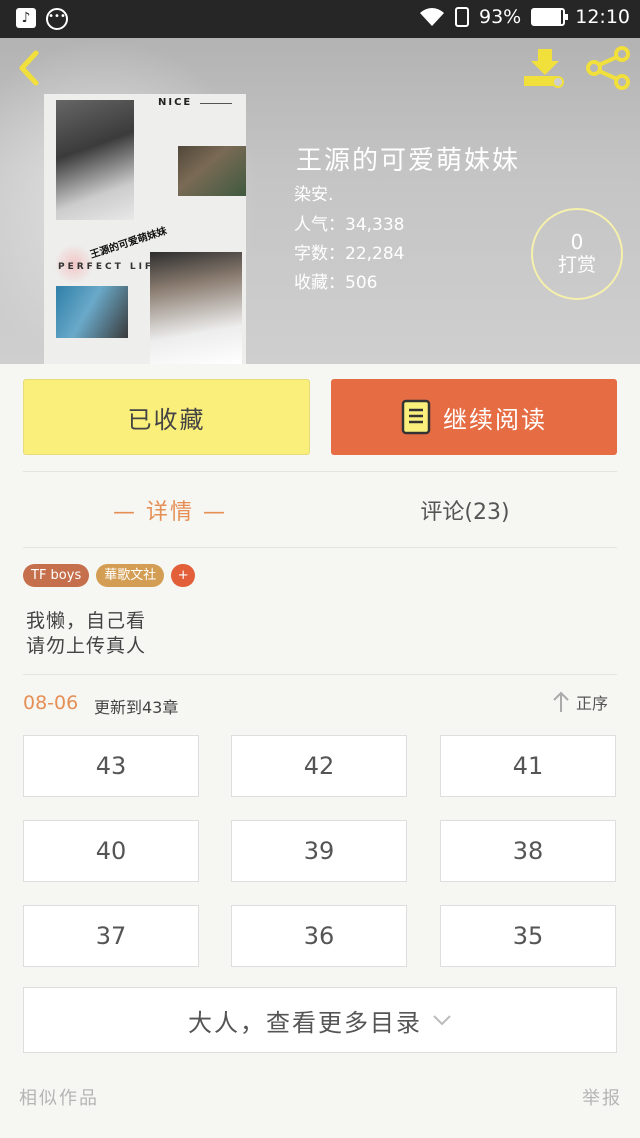 Image resolution: width=640 pixels, height=1138 pixels. What do you see at coordinates (216, 103) in the screenshot?
I see `cover-divider` at bounding box center [216, 103].